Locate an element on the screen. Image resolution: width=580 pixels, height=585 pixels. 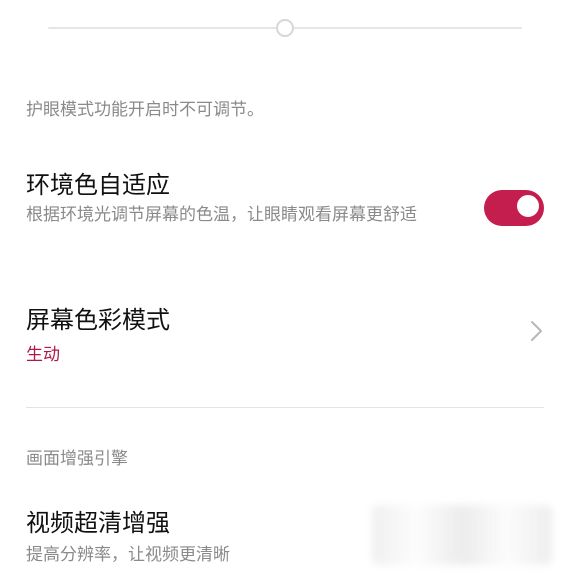
toggle-knob is located at coordinates (528, 206).